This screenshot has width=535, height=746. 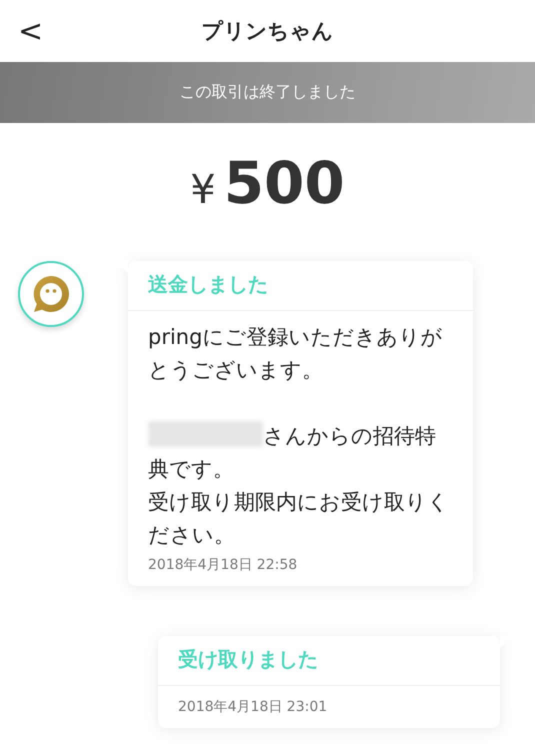 I want to click on header-title: プリンちゃん, so click(x=268, y=31).